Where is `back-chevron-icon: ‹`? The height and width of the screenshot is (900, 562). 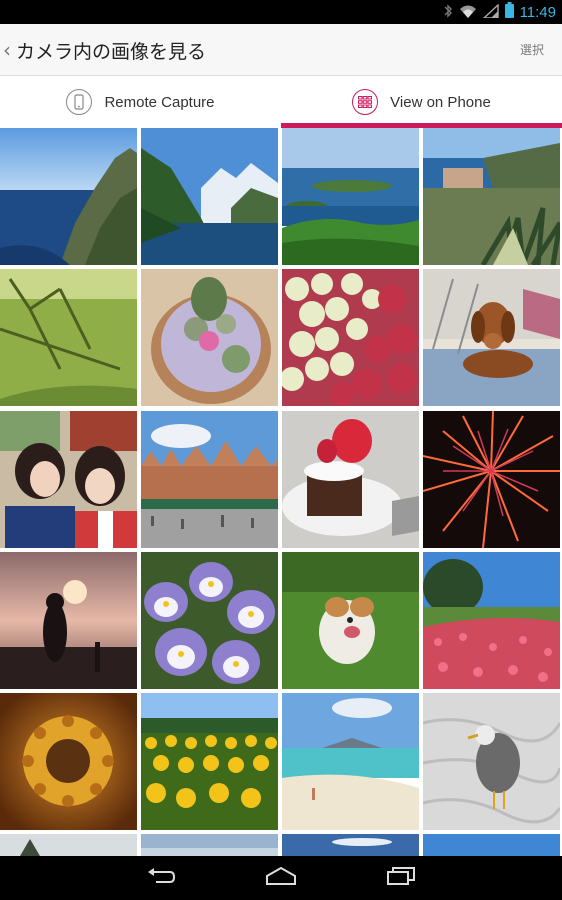
back-chevron-icon: ‹ is located at coordinates (7, 50).